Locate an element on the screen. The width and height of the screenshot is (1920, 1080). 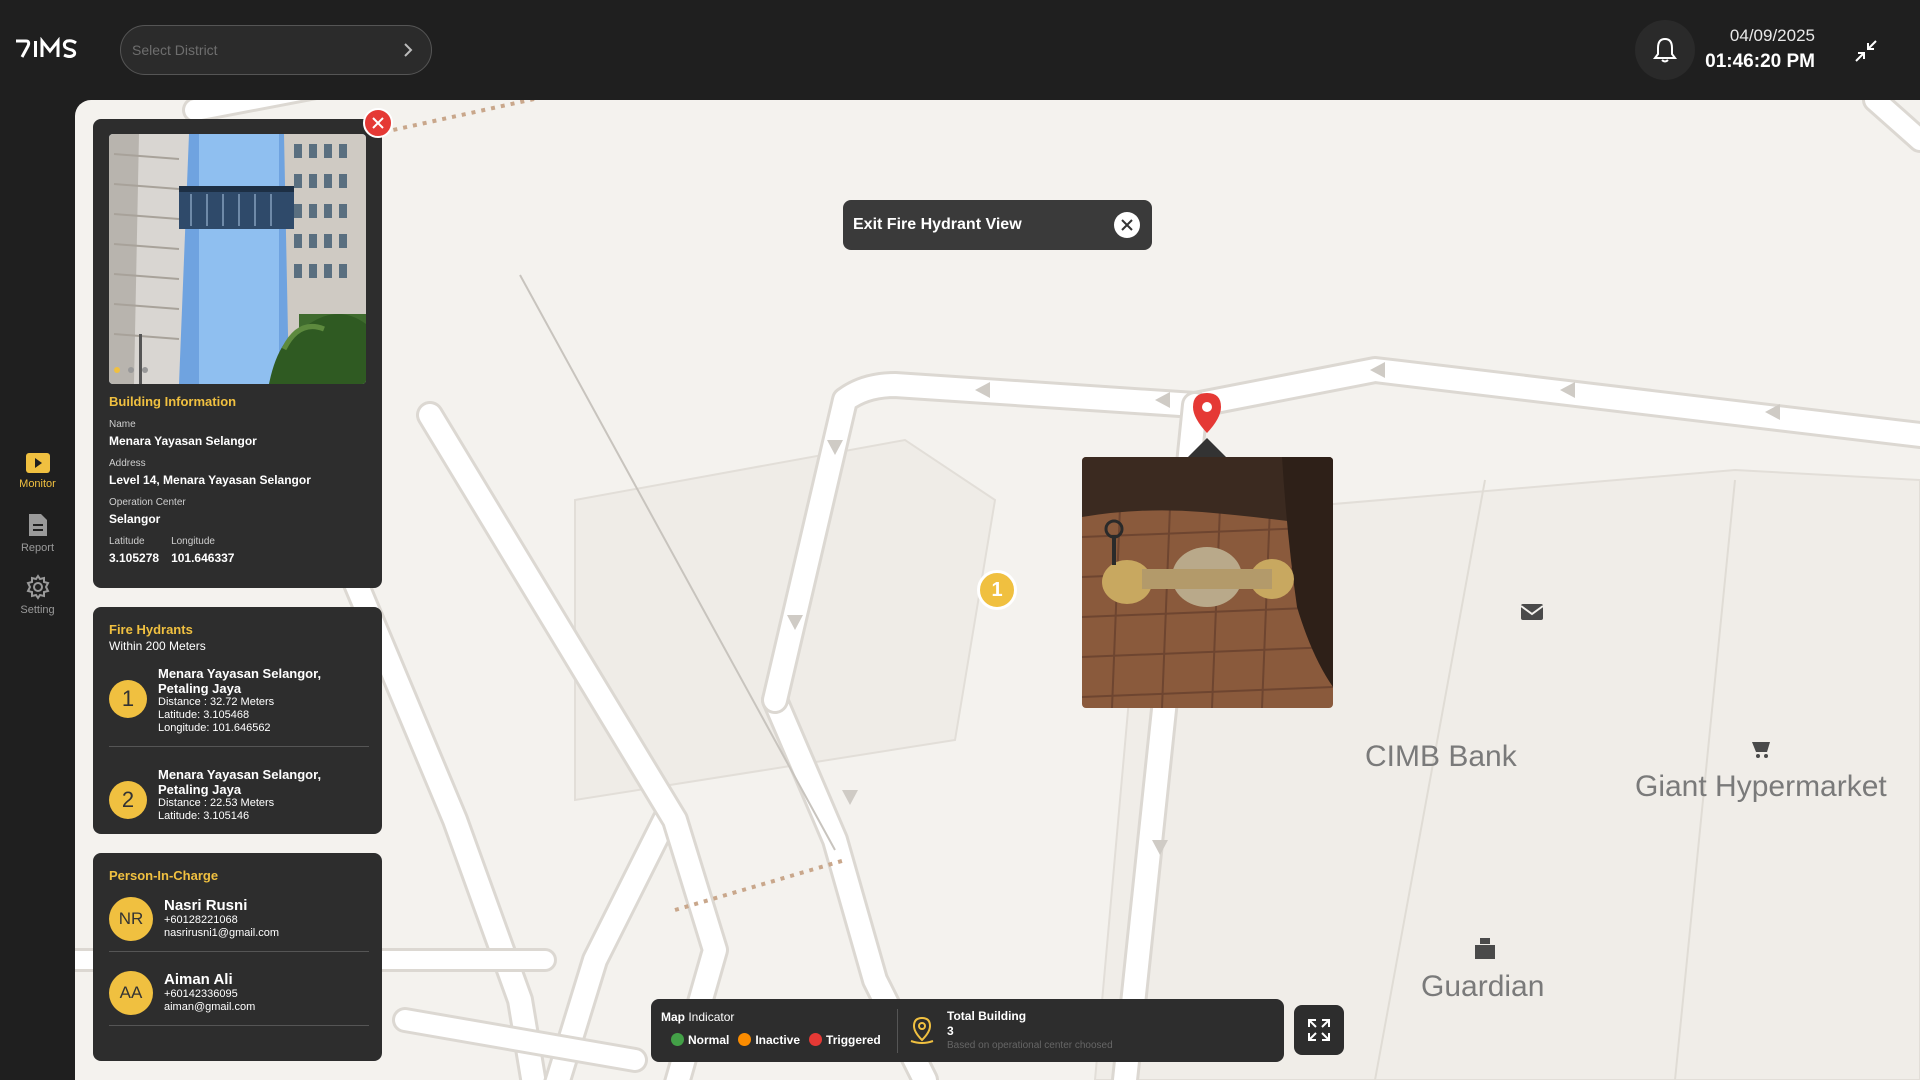
gear-icon is located at coordinates (37, 587).